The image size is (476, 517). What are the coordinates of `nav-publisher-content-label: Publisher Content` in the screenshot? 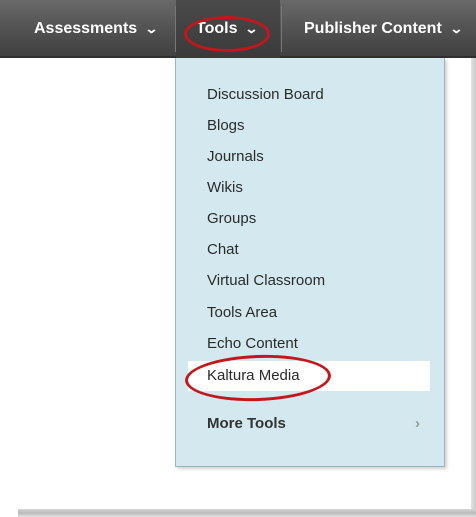 It's located at (373, 28).